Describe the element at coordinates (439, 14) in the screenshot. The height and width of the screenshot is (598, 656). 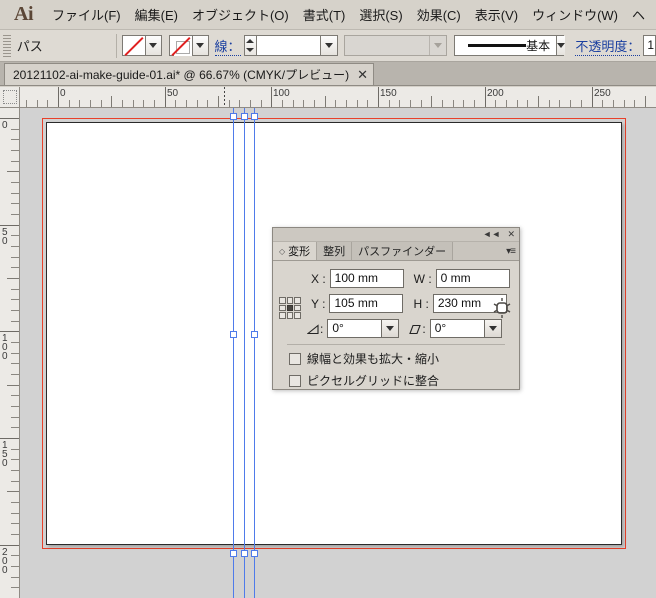
I see `menu-effect: 効果(C)` at that location.